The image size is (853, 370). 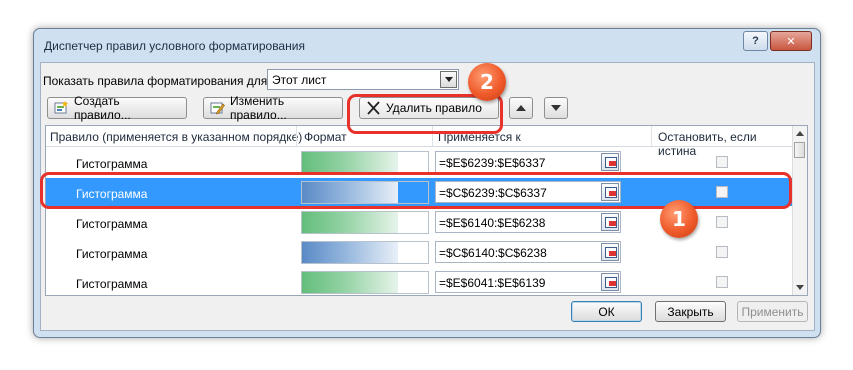 What do you see at coordinates (363, 79) in the screenshot?
I see `show-rules-dropdown: Этот лист` at bounding box center [363, 79].